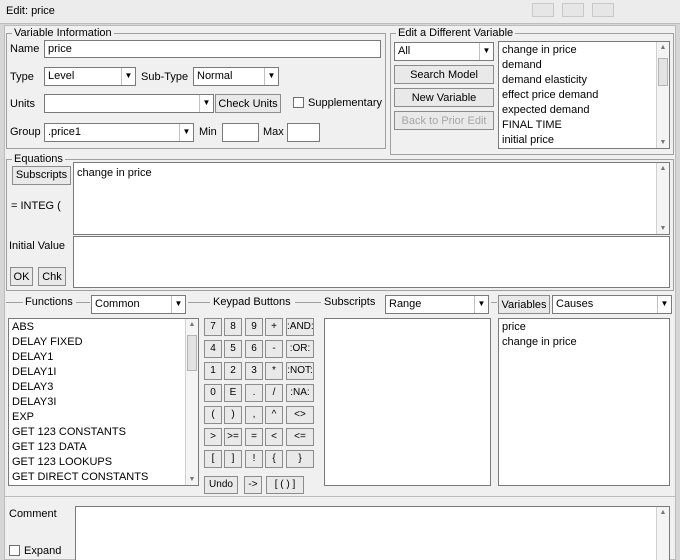  Describe the element at coordinates (437, 304) in the screenshot. I see `subscripts-filter-select: Range ▼` at that location.